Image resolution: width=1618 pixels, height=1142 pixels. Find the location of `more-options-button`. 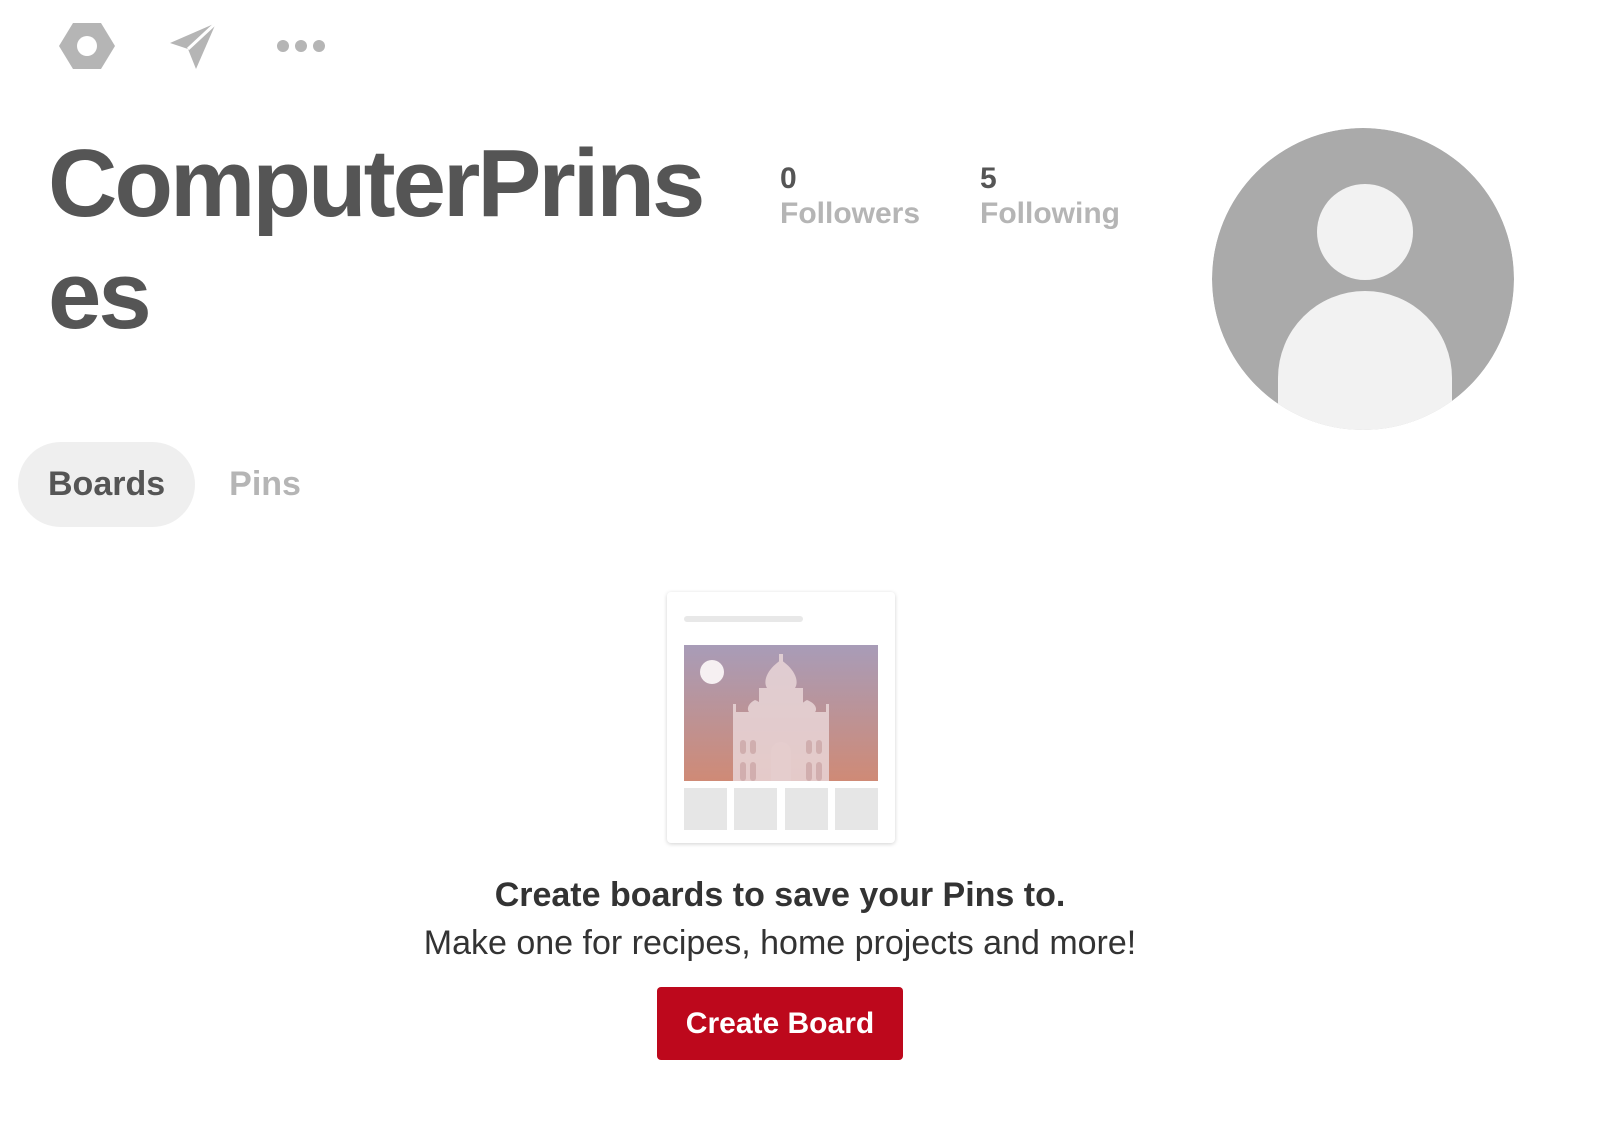

more-options-button is located at coordinates (301, 46).